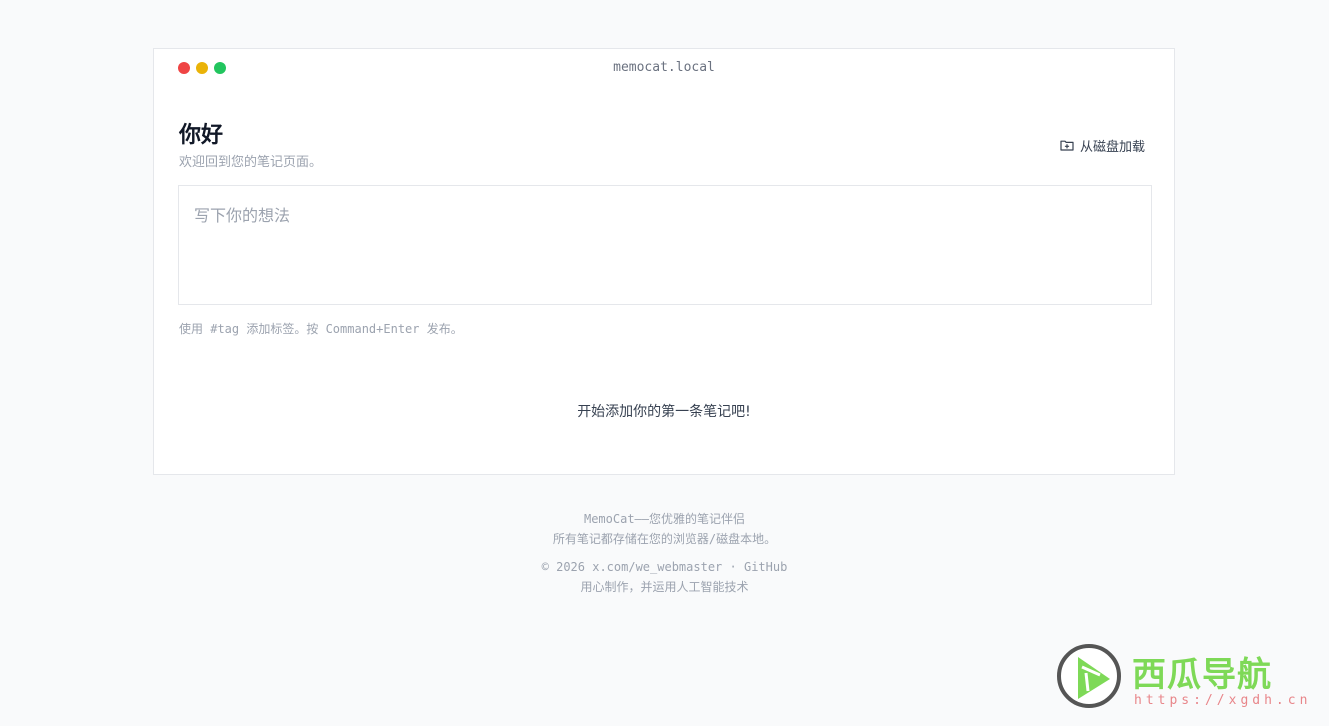  Describe the element at coordinates (664, 412) in the screenshot. I see `empty-state-message: 开始添加你的第一条笔记吧!` at that location.